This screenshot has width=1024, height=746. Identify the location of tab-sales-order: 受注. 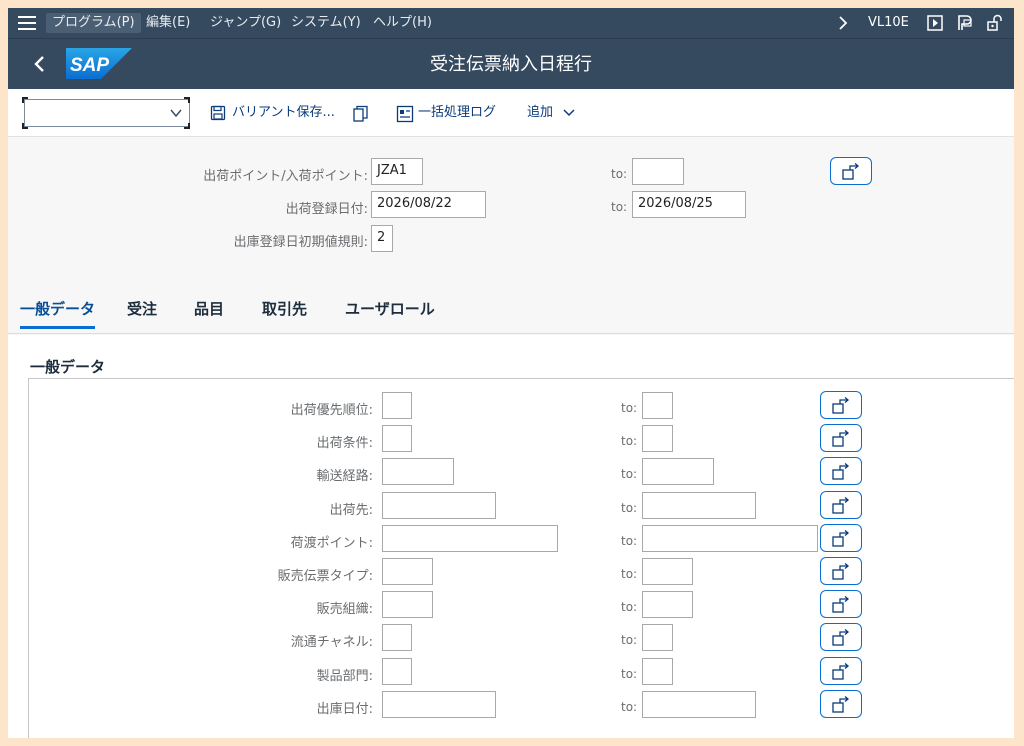
(142, 308).